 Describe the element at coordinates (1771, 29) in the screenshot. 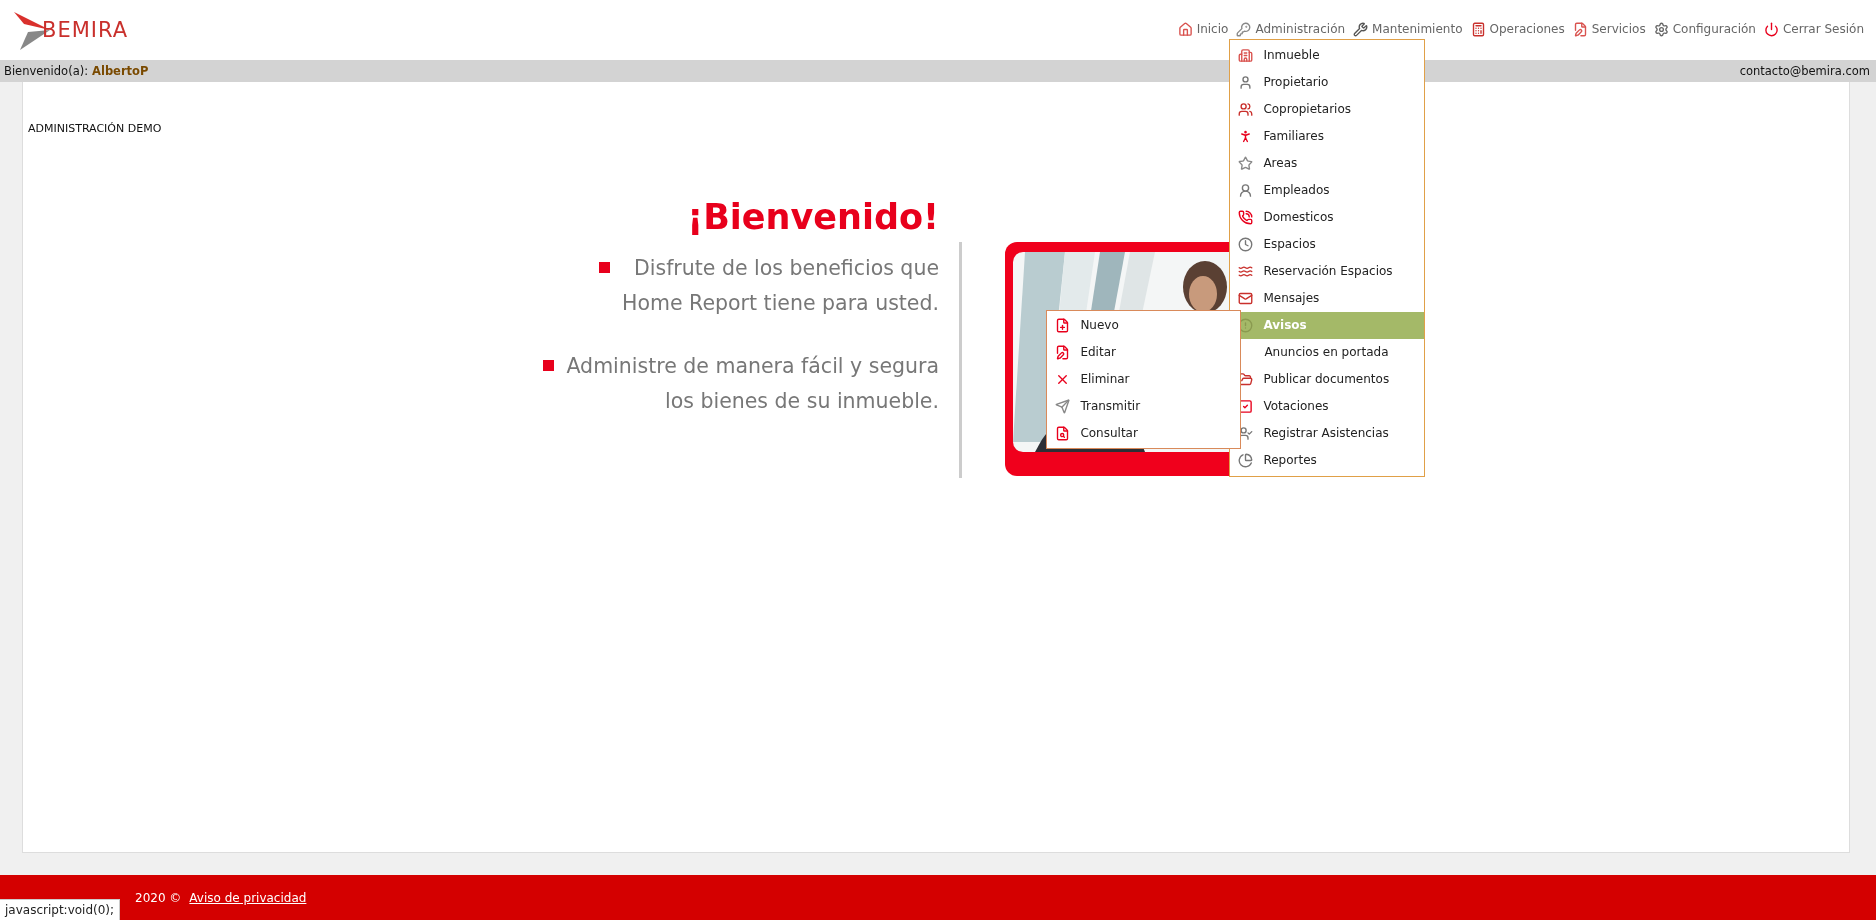

I see `power-icon` at that location.